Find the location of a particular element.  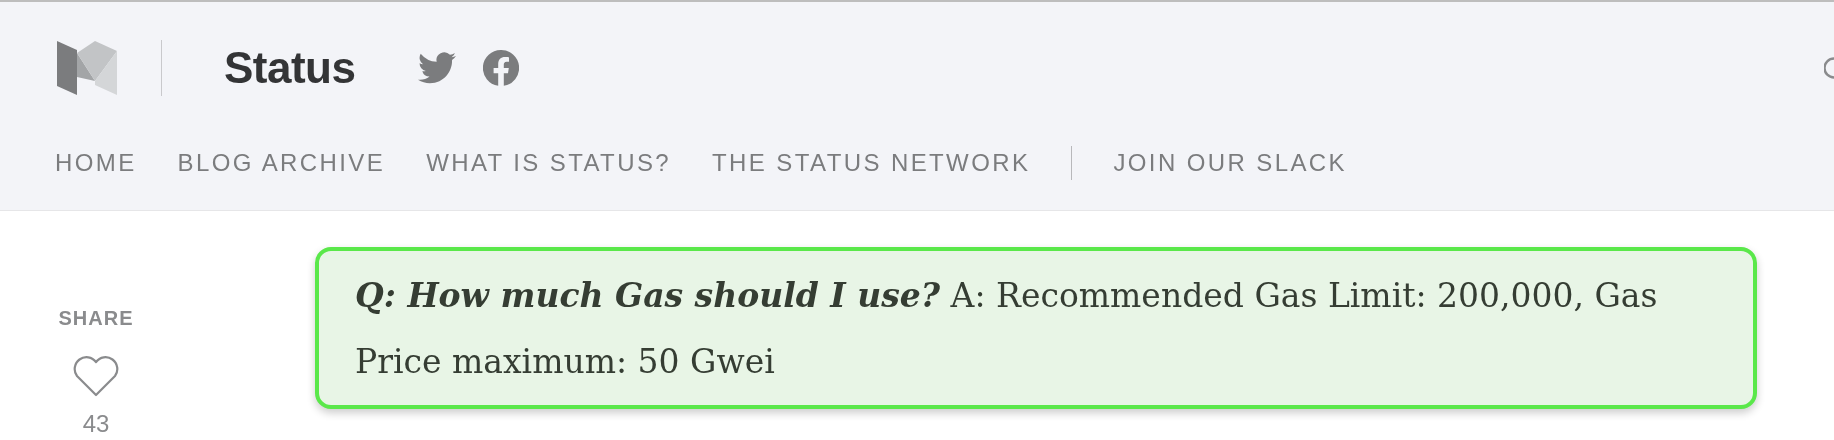

like-count: 43 is located at coordinates (96, 424).